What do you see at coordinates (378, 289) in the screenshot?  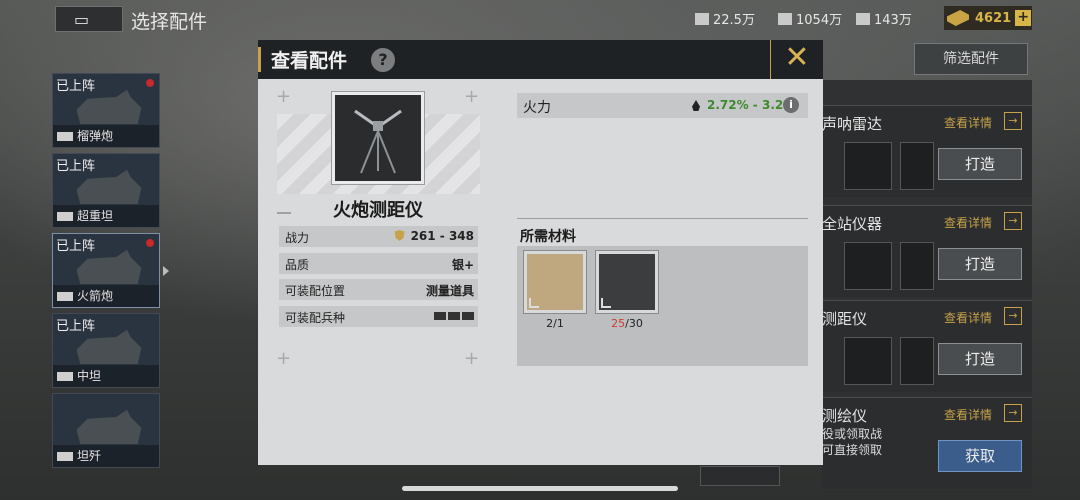 I see `stat-row-slot: 可装配位置 测量道具` at bounding box center [378, 289].